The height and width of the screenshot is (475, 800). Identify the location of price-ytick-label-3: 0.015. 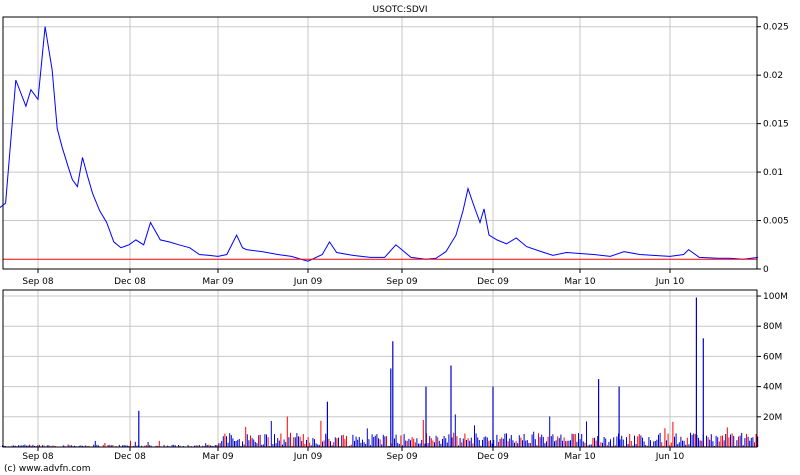
(776, 125).